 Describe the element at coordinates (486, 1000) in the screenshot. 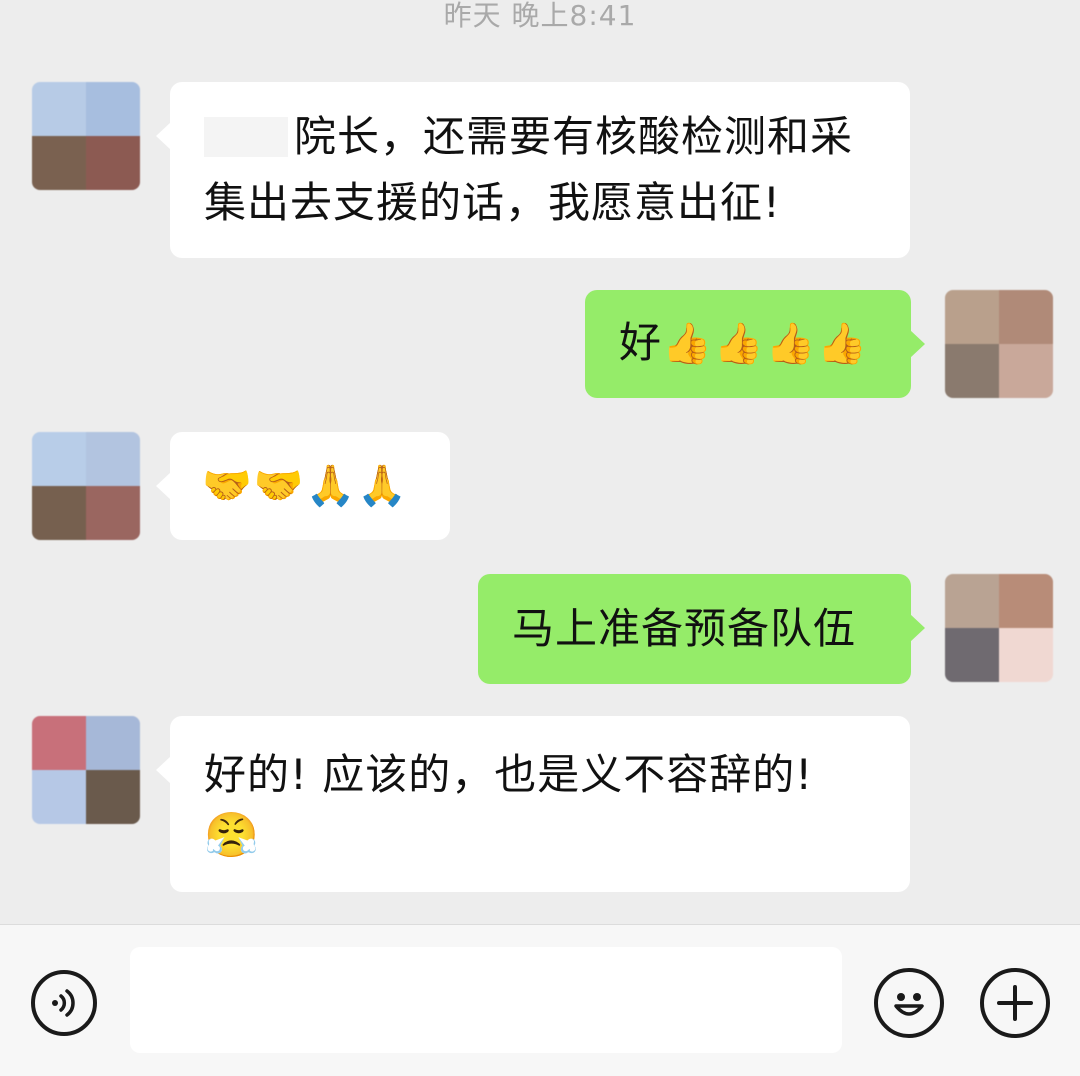

I see `message-input` at that location.